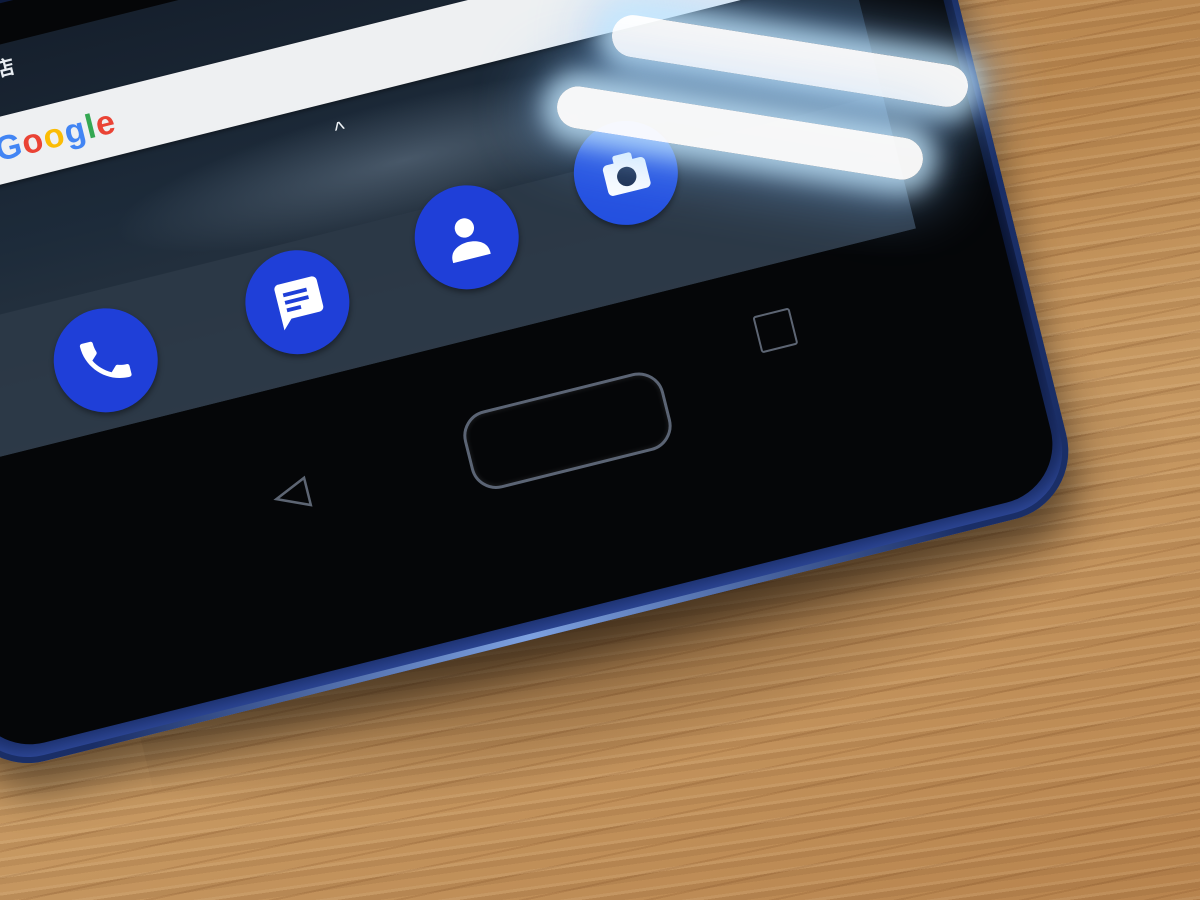  What do you see at coordinates (775, 330) in the screenshot?
I see `recents-square-icon` at bounding box center [775, 330].